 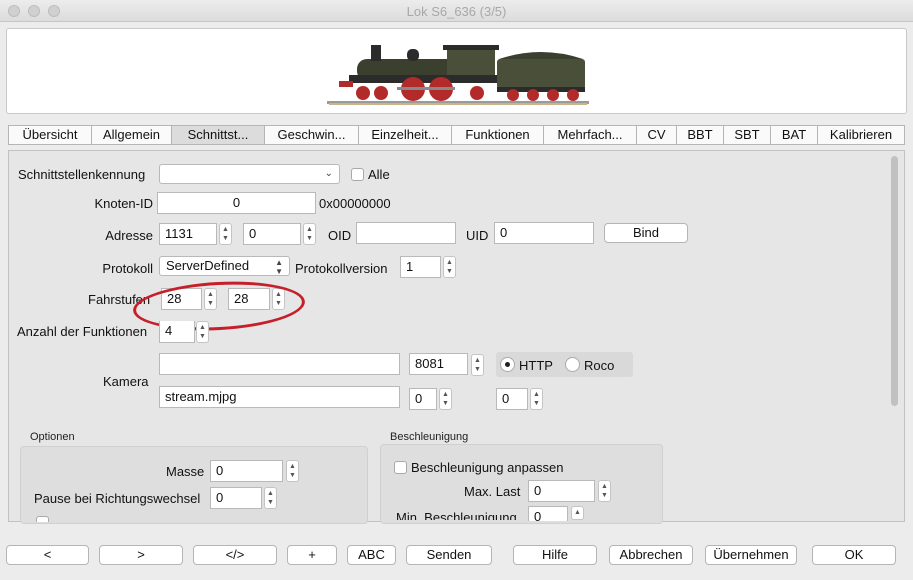 I want to click on tab-allgemein: Allgemein, so click(x=131, y=135).